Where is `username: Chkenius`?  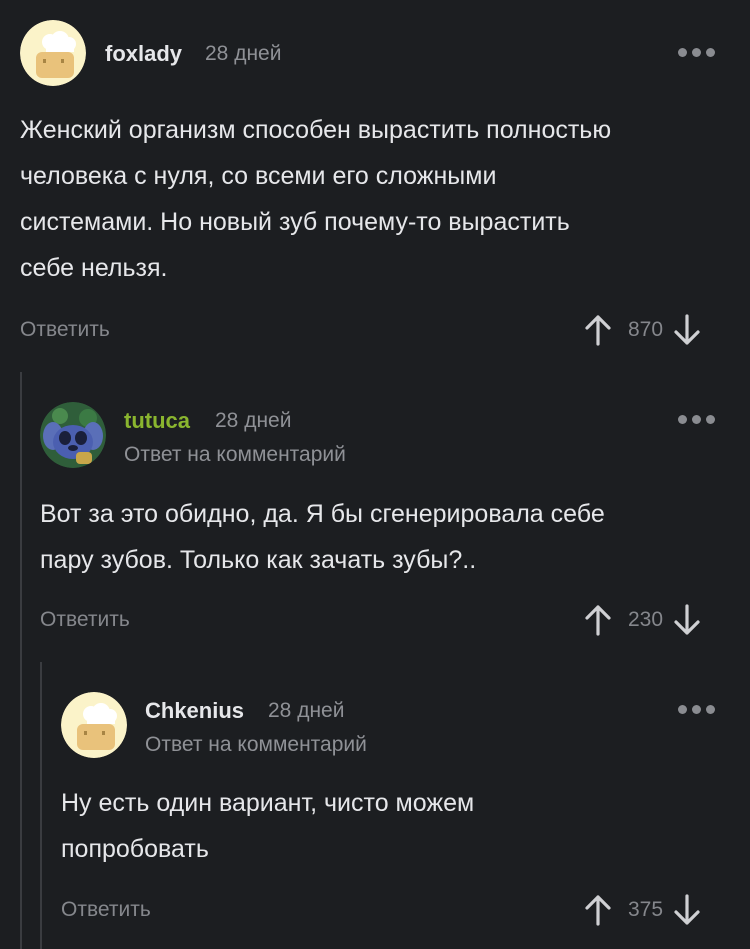 username: Chkenius is located at coordinates (194, 711).